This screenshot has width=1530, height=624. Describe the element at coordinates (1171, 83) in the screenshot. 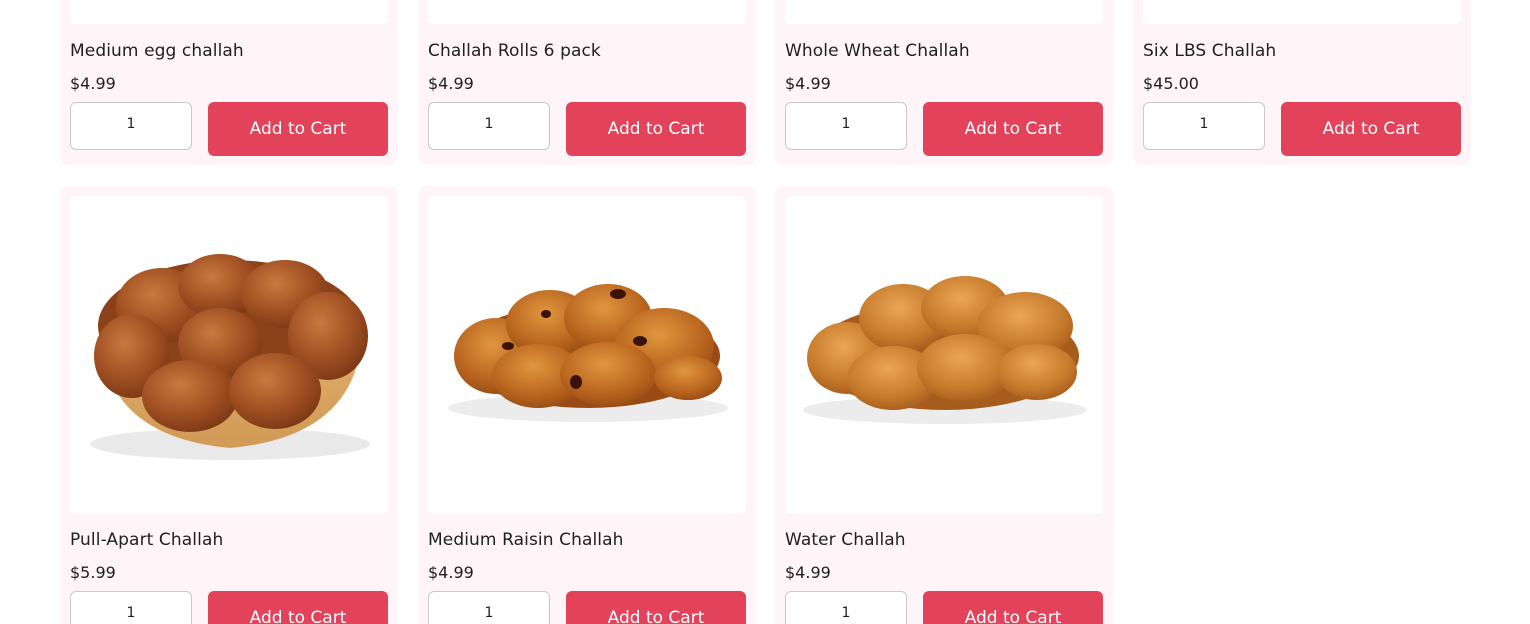

I see `product-price: $45.00` at that location.